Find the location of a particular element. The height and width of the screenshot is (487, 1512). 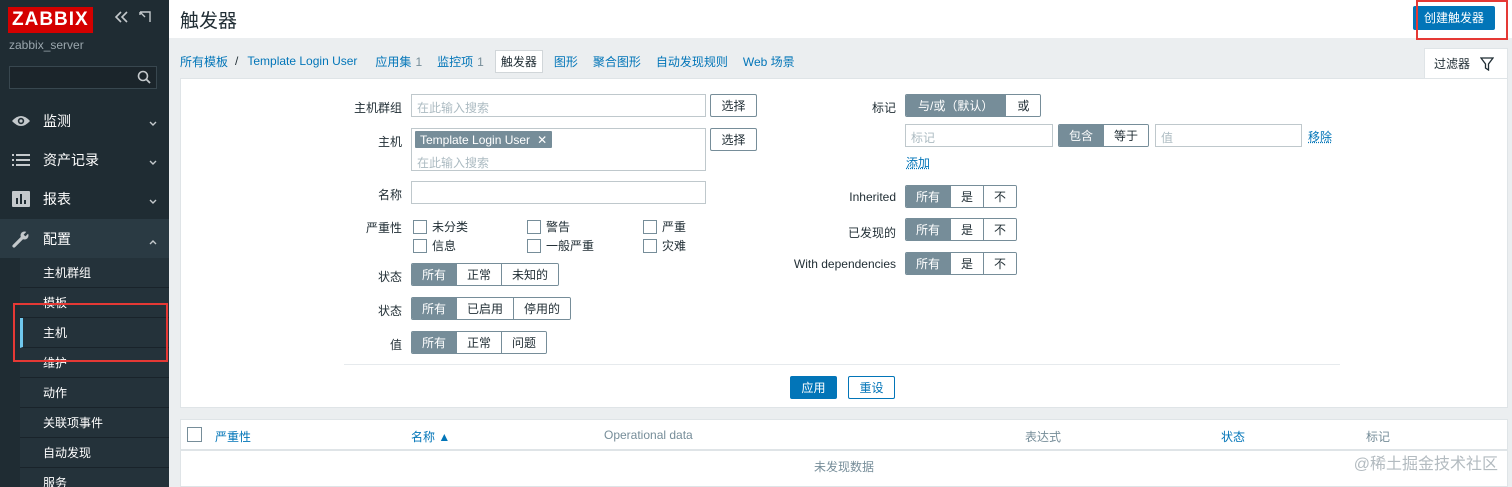

host-placeholder: 在此输入搜索 is located at coordinates (453, 163).